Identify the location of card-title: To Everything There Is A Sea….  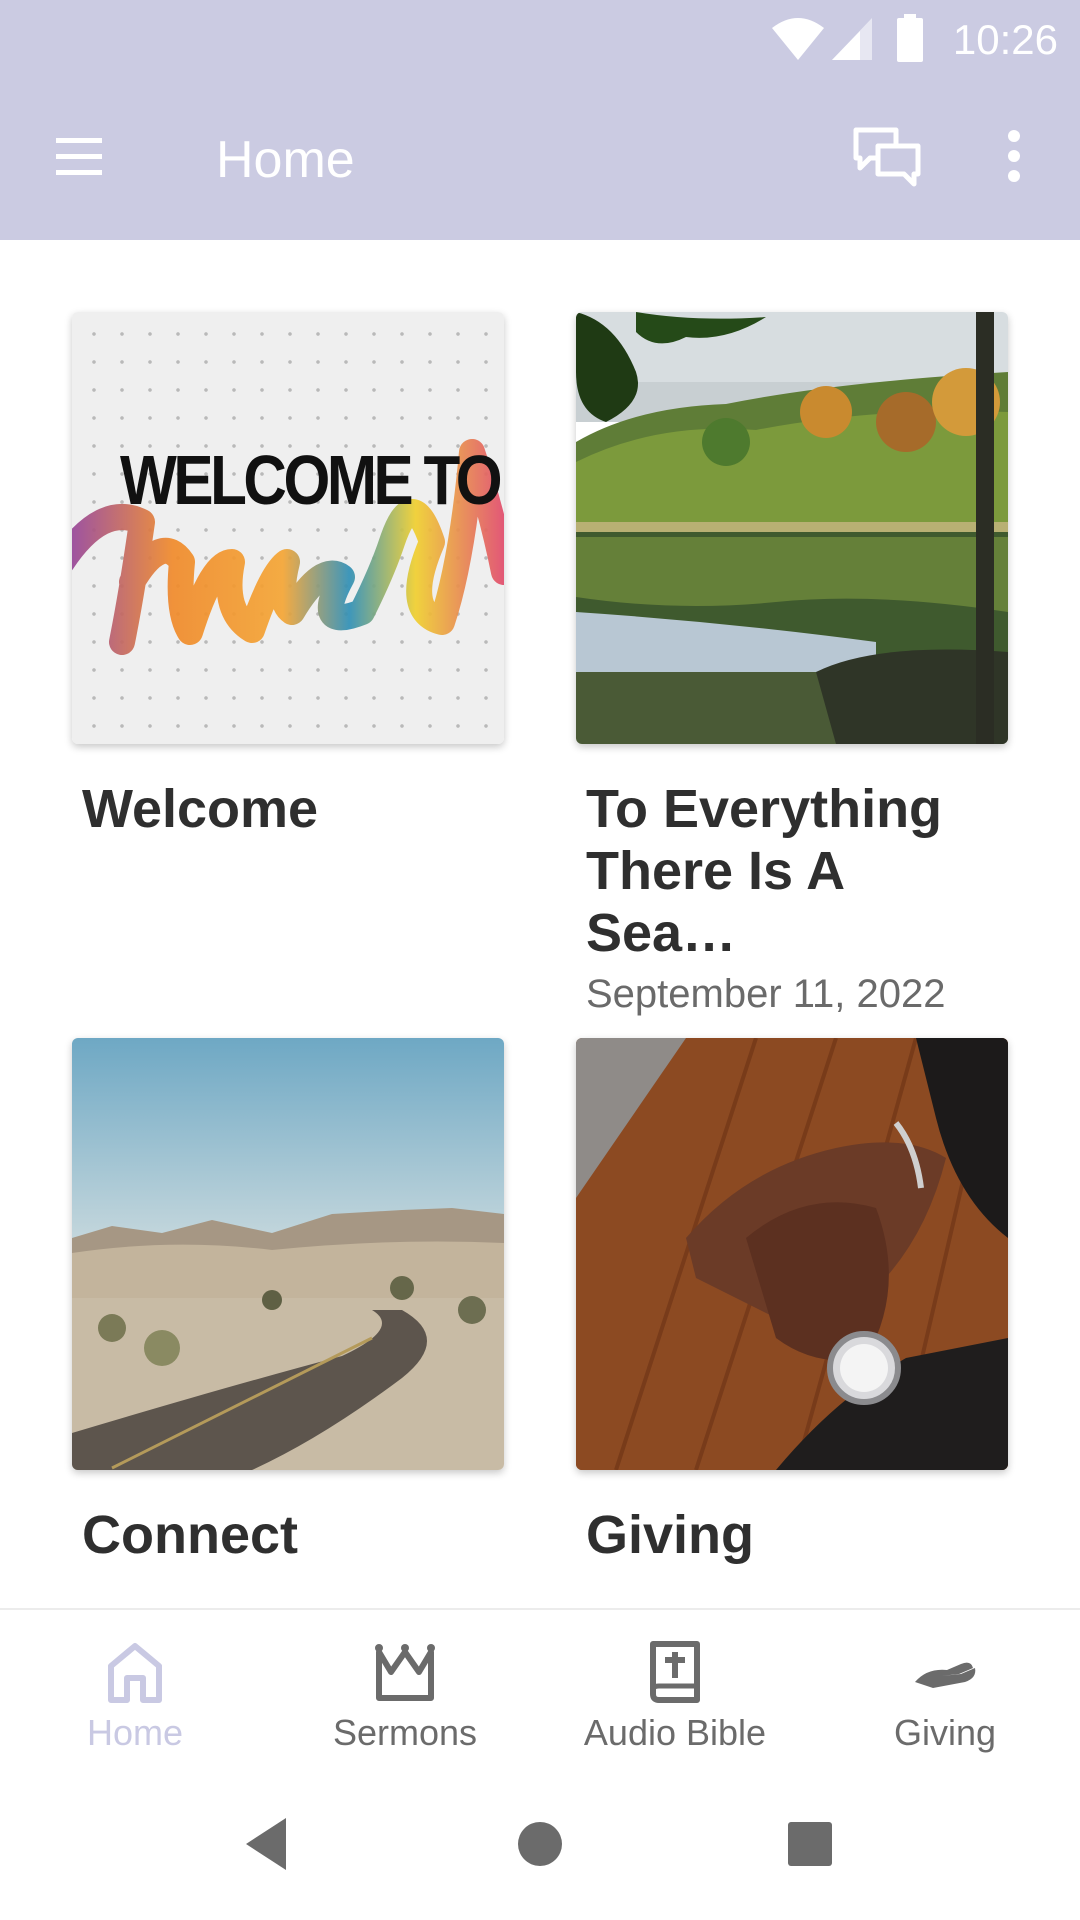
(764, 871).